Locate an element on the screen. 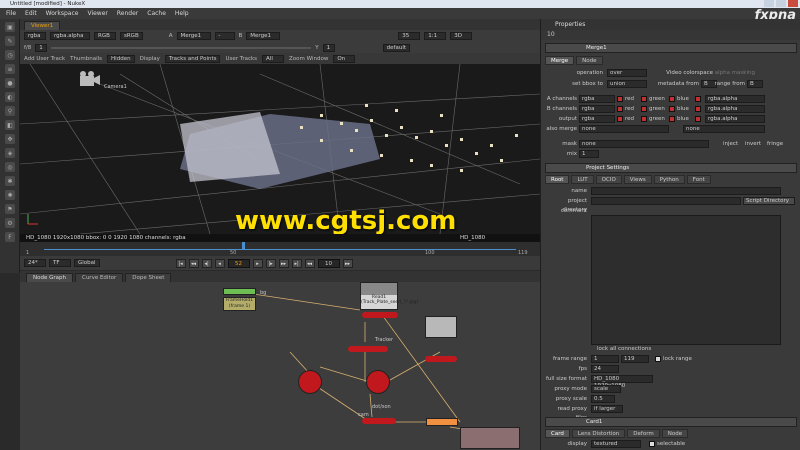 Image resolution: width=800 pixels, height=450 pixels. layer-select: rgba.alpha is located at coordinates (70, 36).